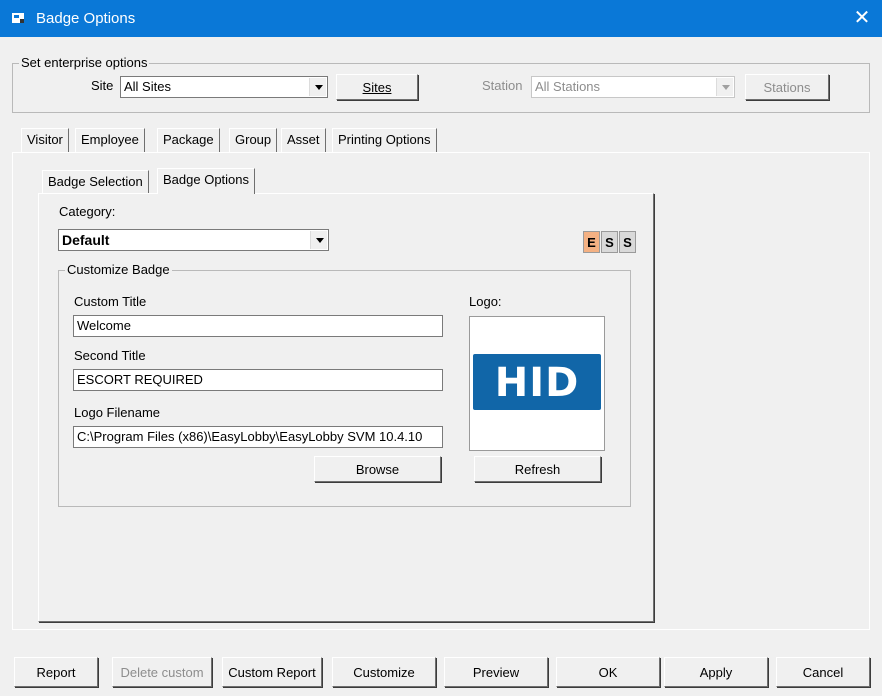 This screenshot has height=696, width=882. I want to click on tab-group: Group, so click(253, 140).